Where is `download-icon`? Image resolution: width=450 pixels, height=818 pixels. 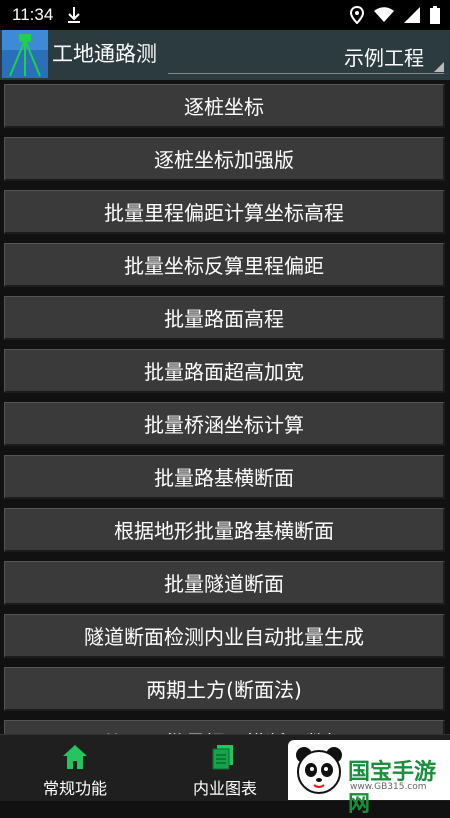 download-icon is located at coordinates (74, 15).